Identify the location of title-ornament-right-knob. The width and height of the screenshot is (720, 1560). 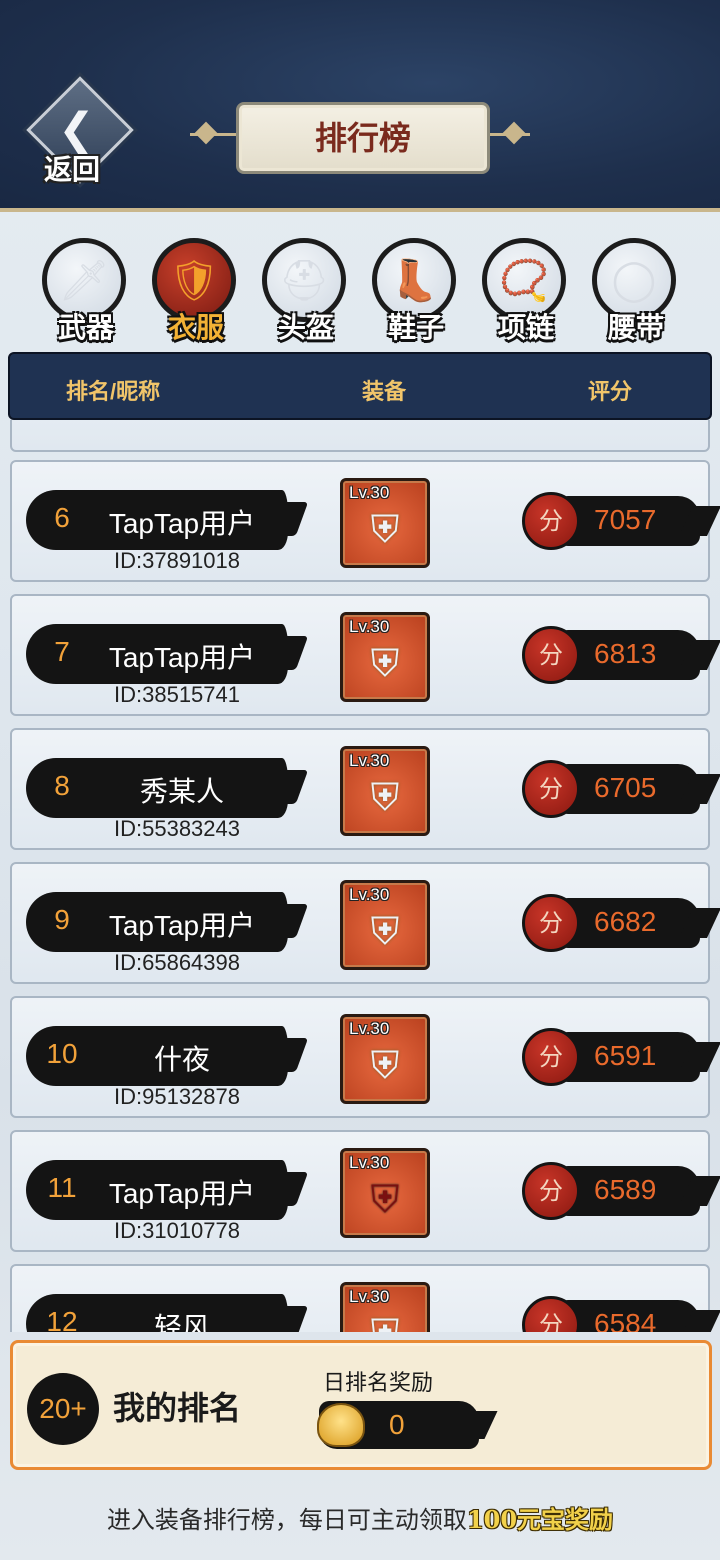
(514, 133).